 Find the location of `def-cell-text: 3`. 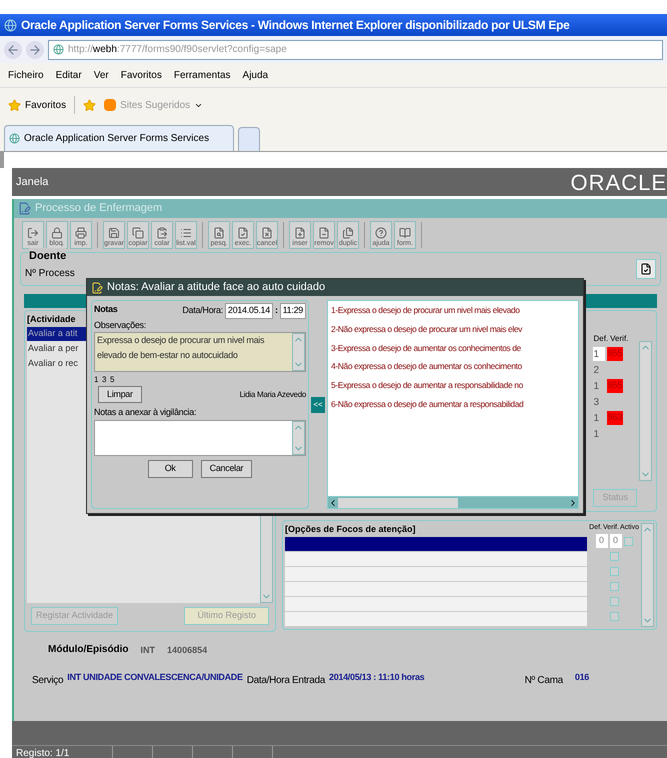

def-cell-text: 3 is located at coordinates (596, 402).